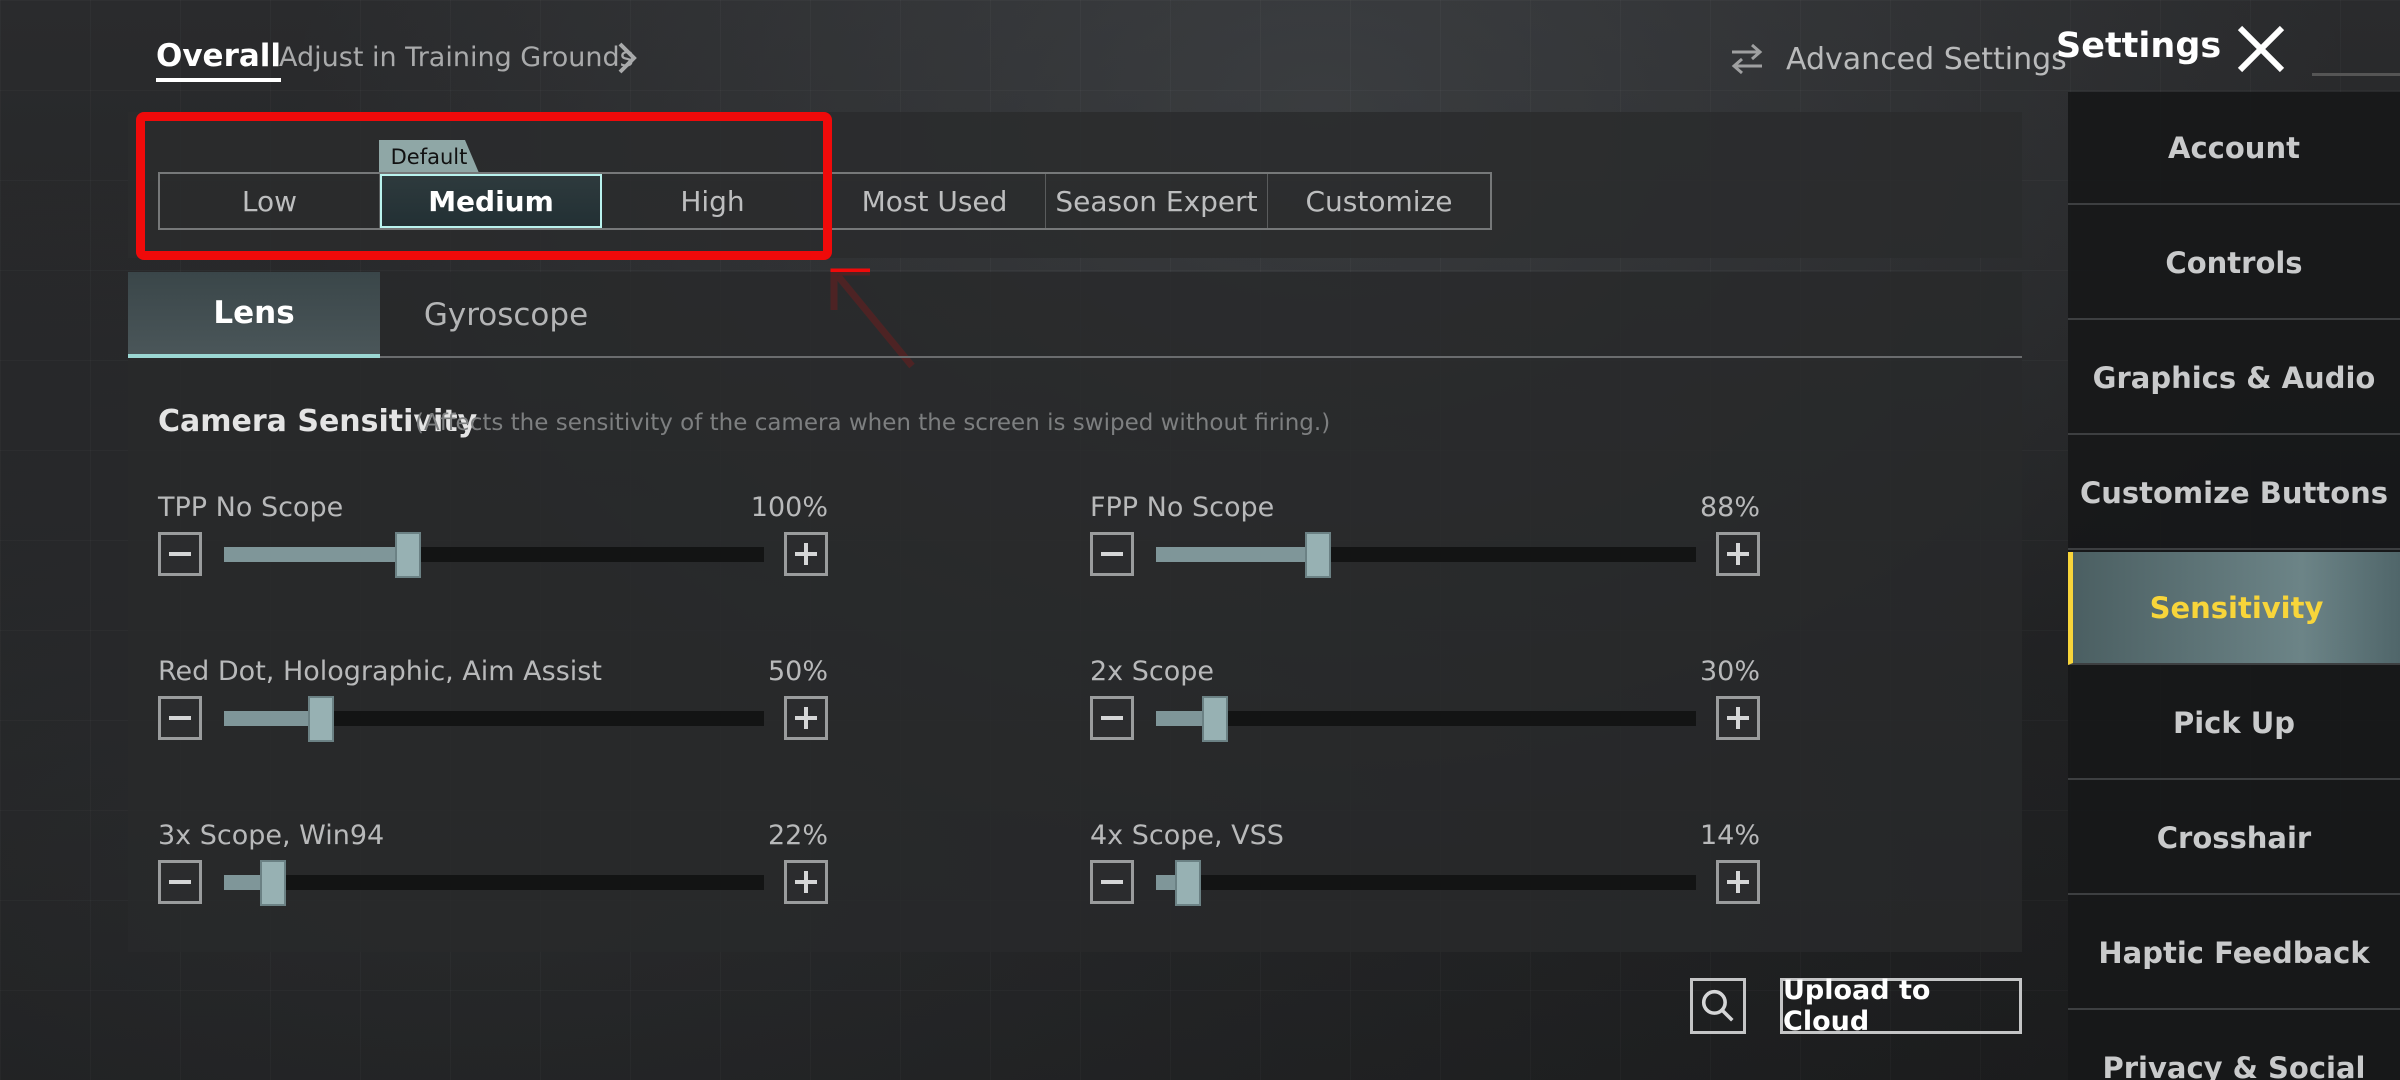 The image size is (2400, 1080). What do you see at coordinates (2234, 493) in the screenshot?
I see `sidebar-item-customize-buttons: Customize Buttons` at bounding box center [2234, 493].